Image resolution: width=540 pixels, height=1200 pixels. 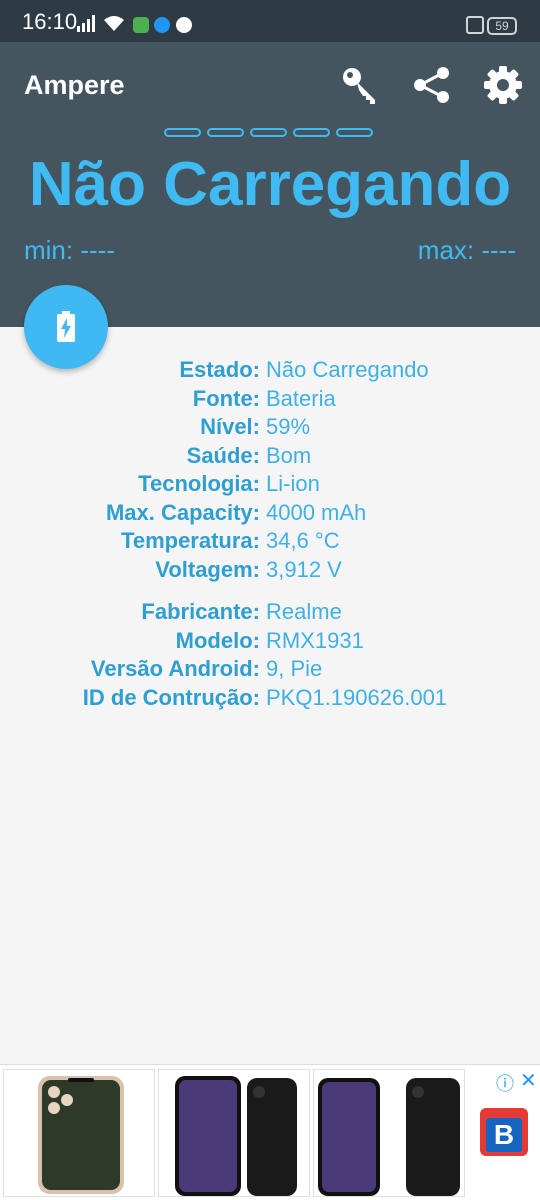 What do you see at coordinates (86, 23) in the screenshot?
I see `signal-icon` at bounding box center [86, 23].